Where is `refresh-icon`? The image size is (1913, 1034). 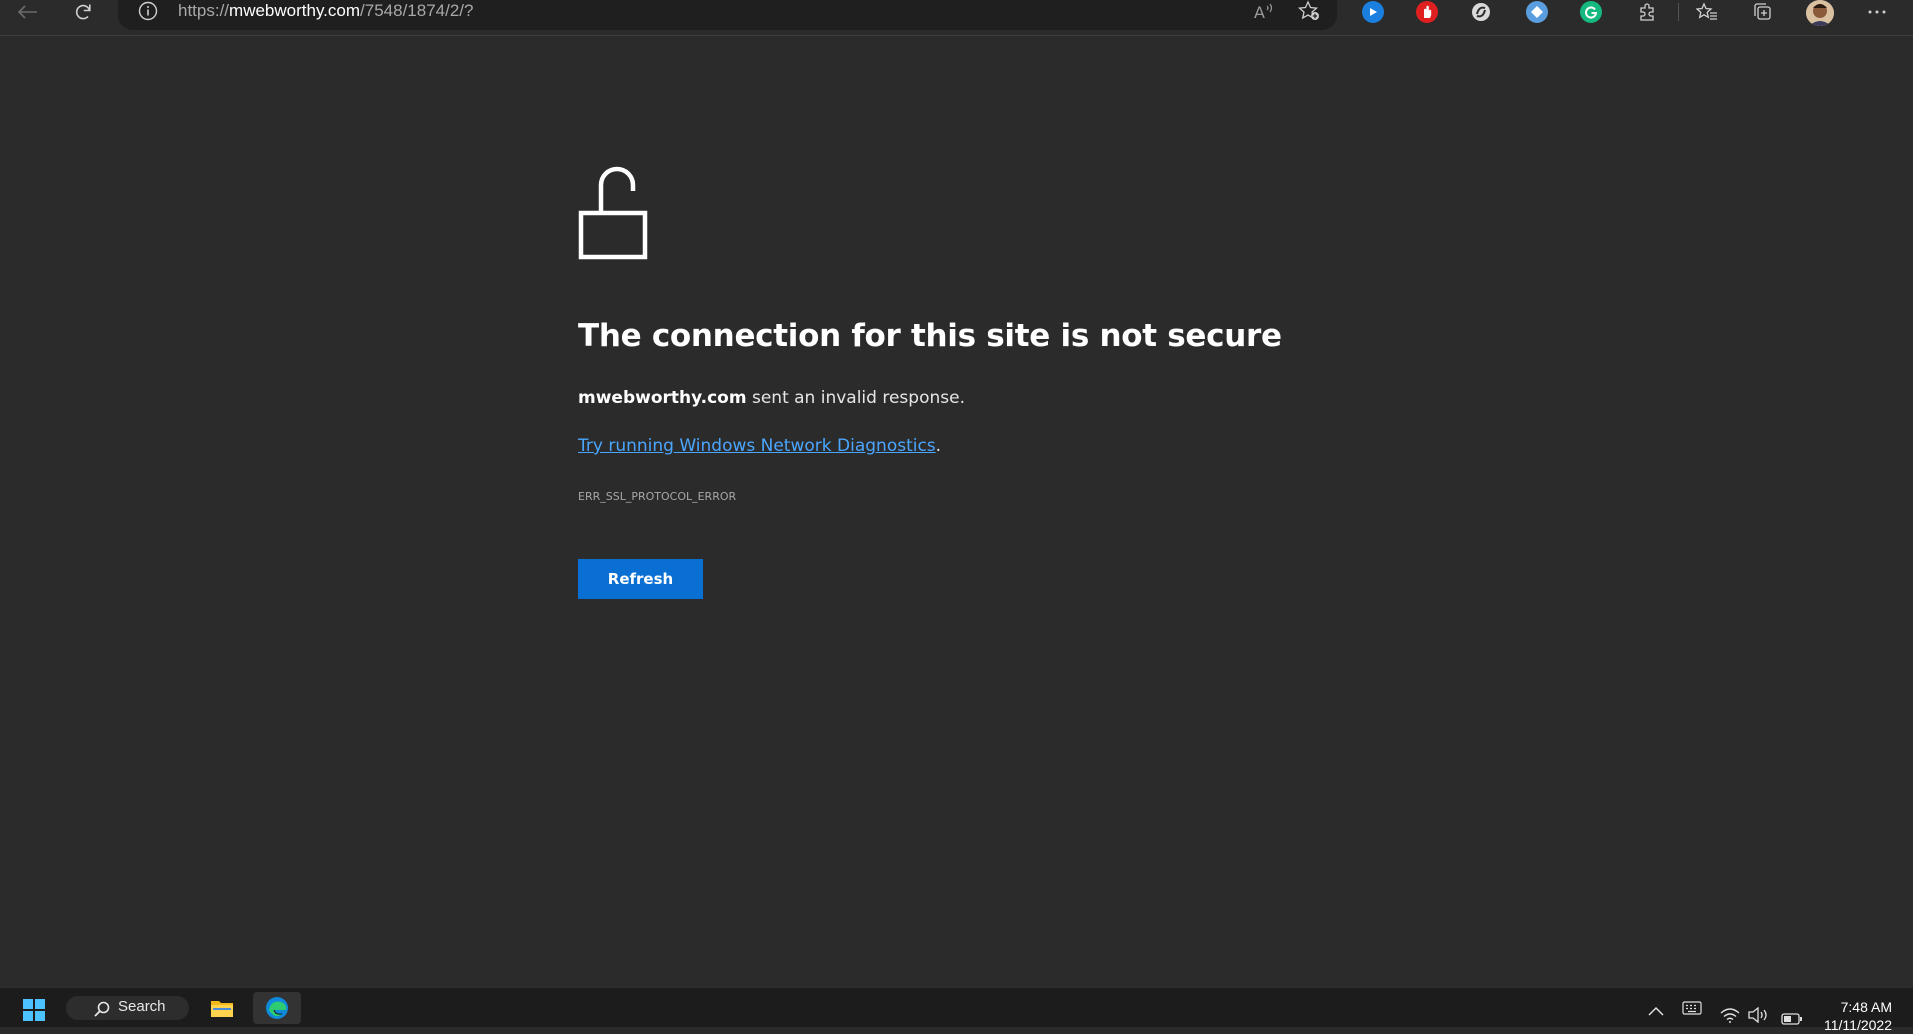 refresh-icon is located at coordinates (83, 12).